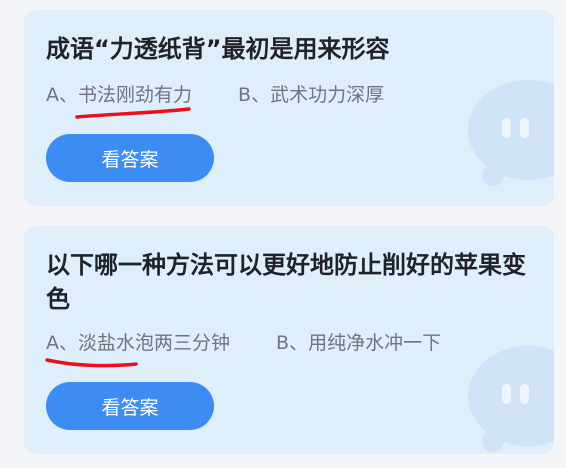  Describe the element at coordinates (119, 95) in the screenshot. I see `option-a: A、书法刚劲有力` at that location.